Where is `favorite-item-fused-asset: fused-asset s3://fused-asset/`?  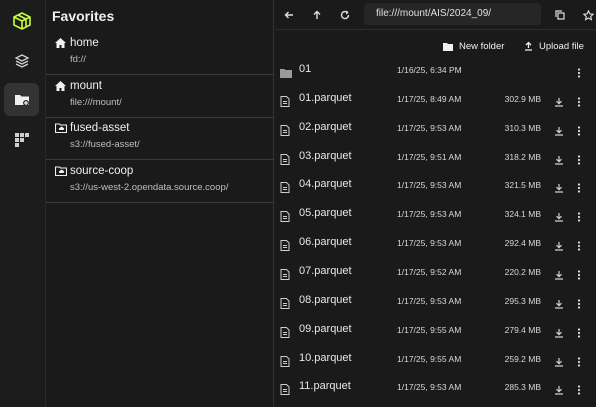
favorite-item-fused-asset: fused-asset s3://fused-asset/ is located at coordinates (160, 138).